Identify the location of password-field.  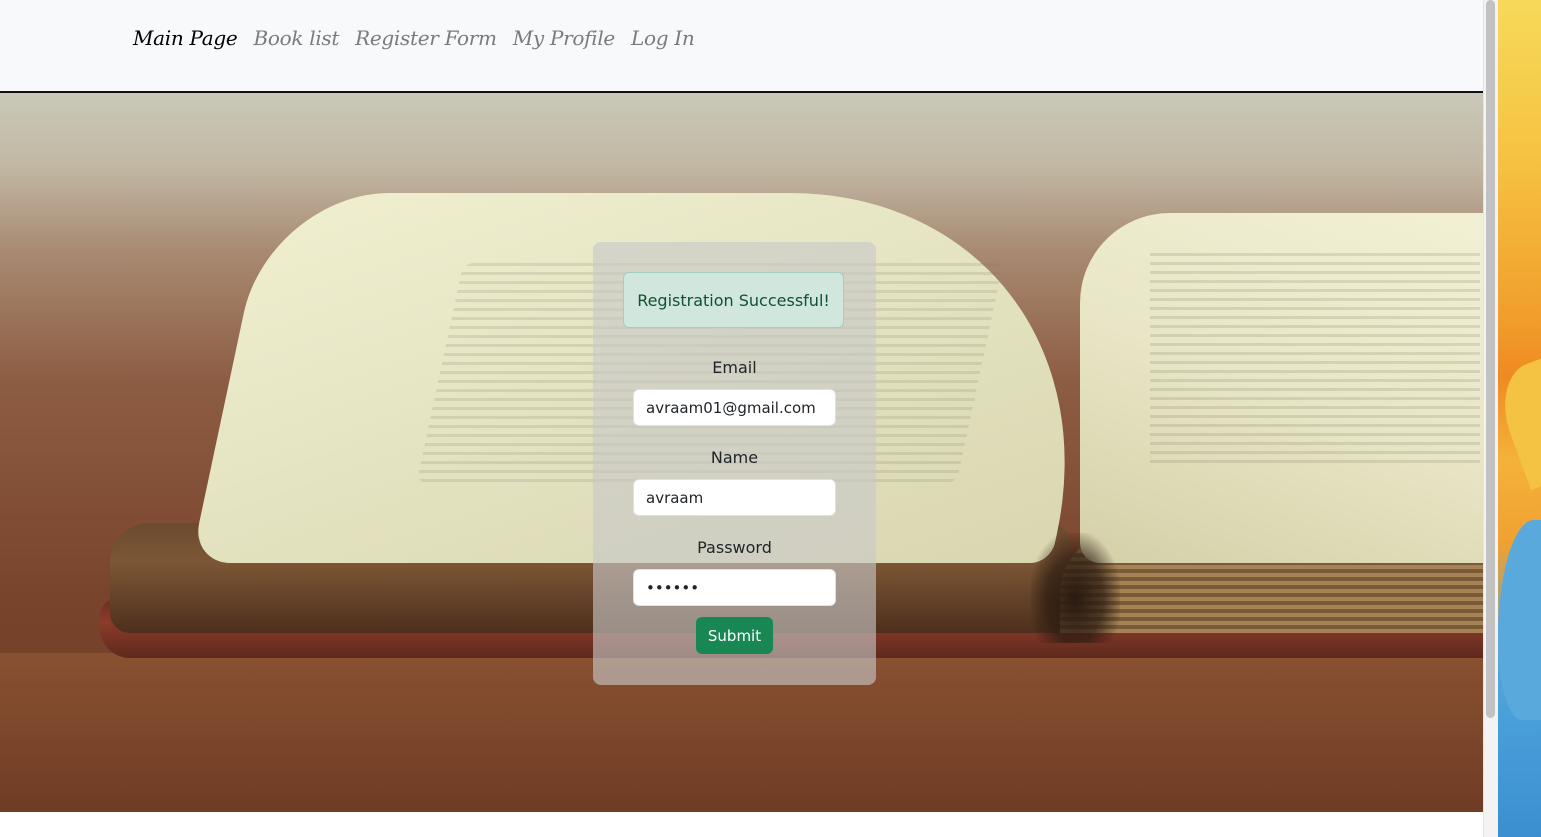
(734, 587).